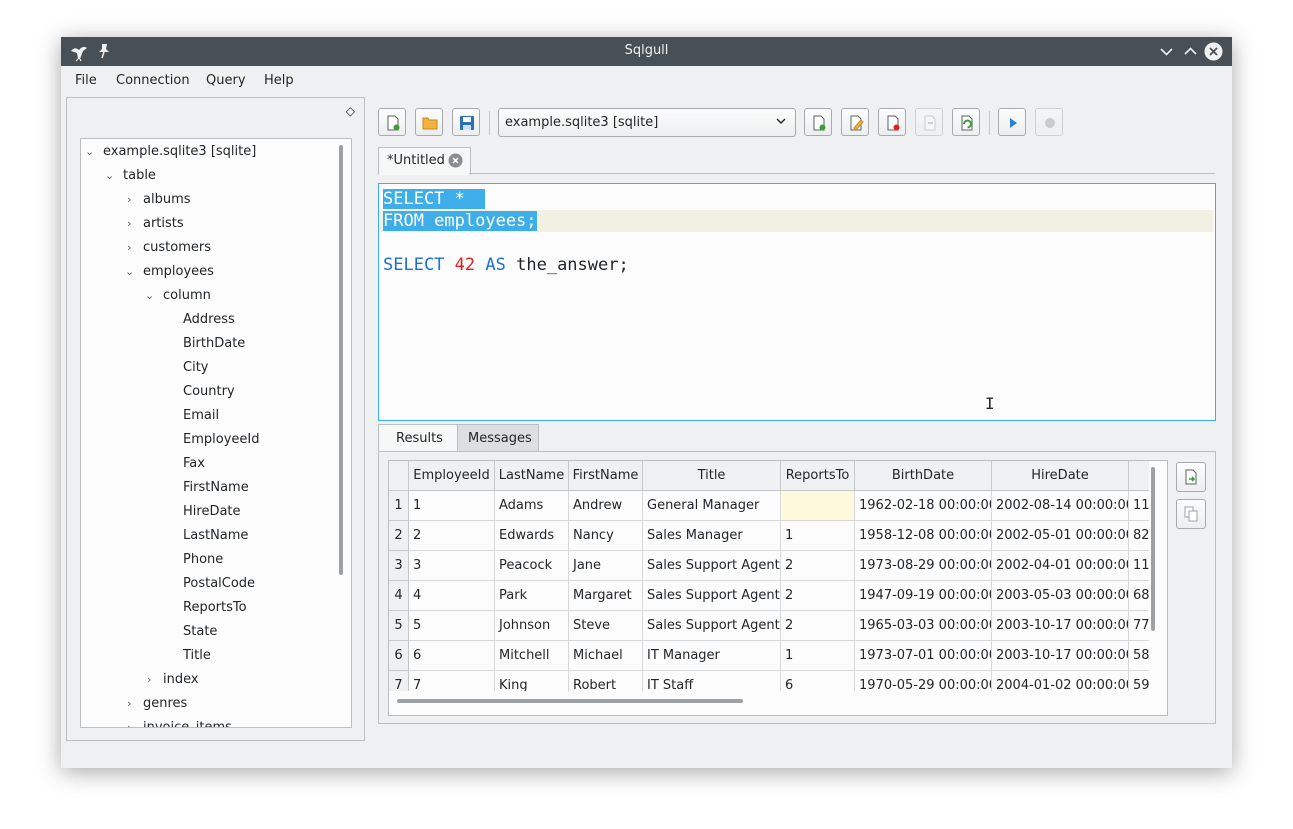 Image resolution: width=1293 pixels, height=829 pixels. I want to click on table-cell: 590, so click(1139, 681).